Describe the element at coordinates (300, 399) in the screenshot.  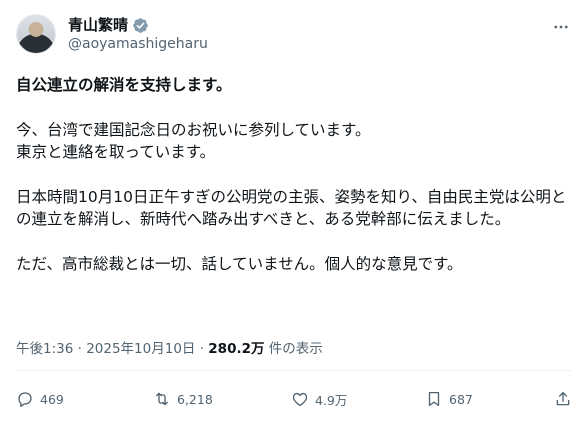
I see `like-icon` at that location.